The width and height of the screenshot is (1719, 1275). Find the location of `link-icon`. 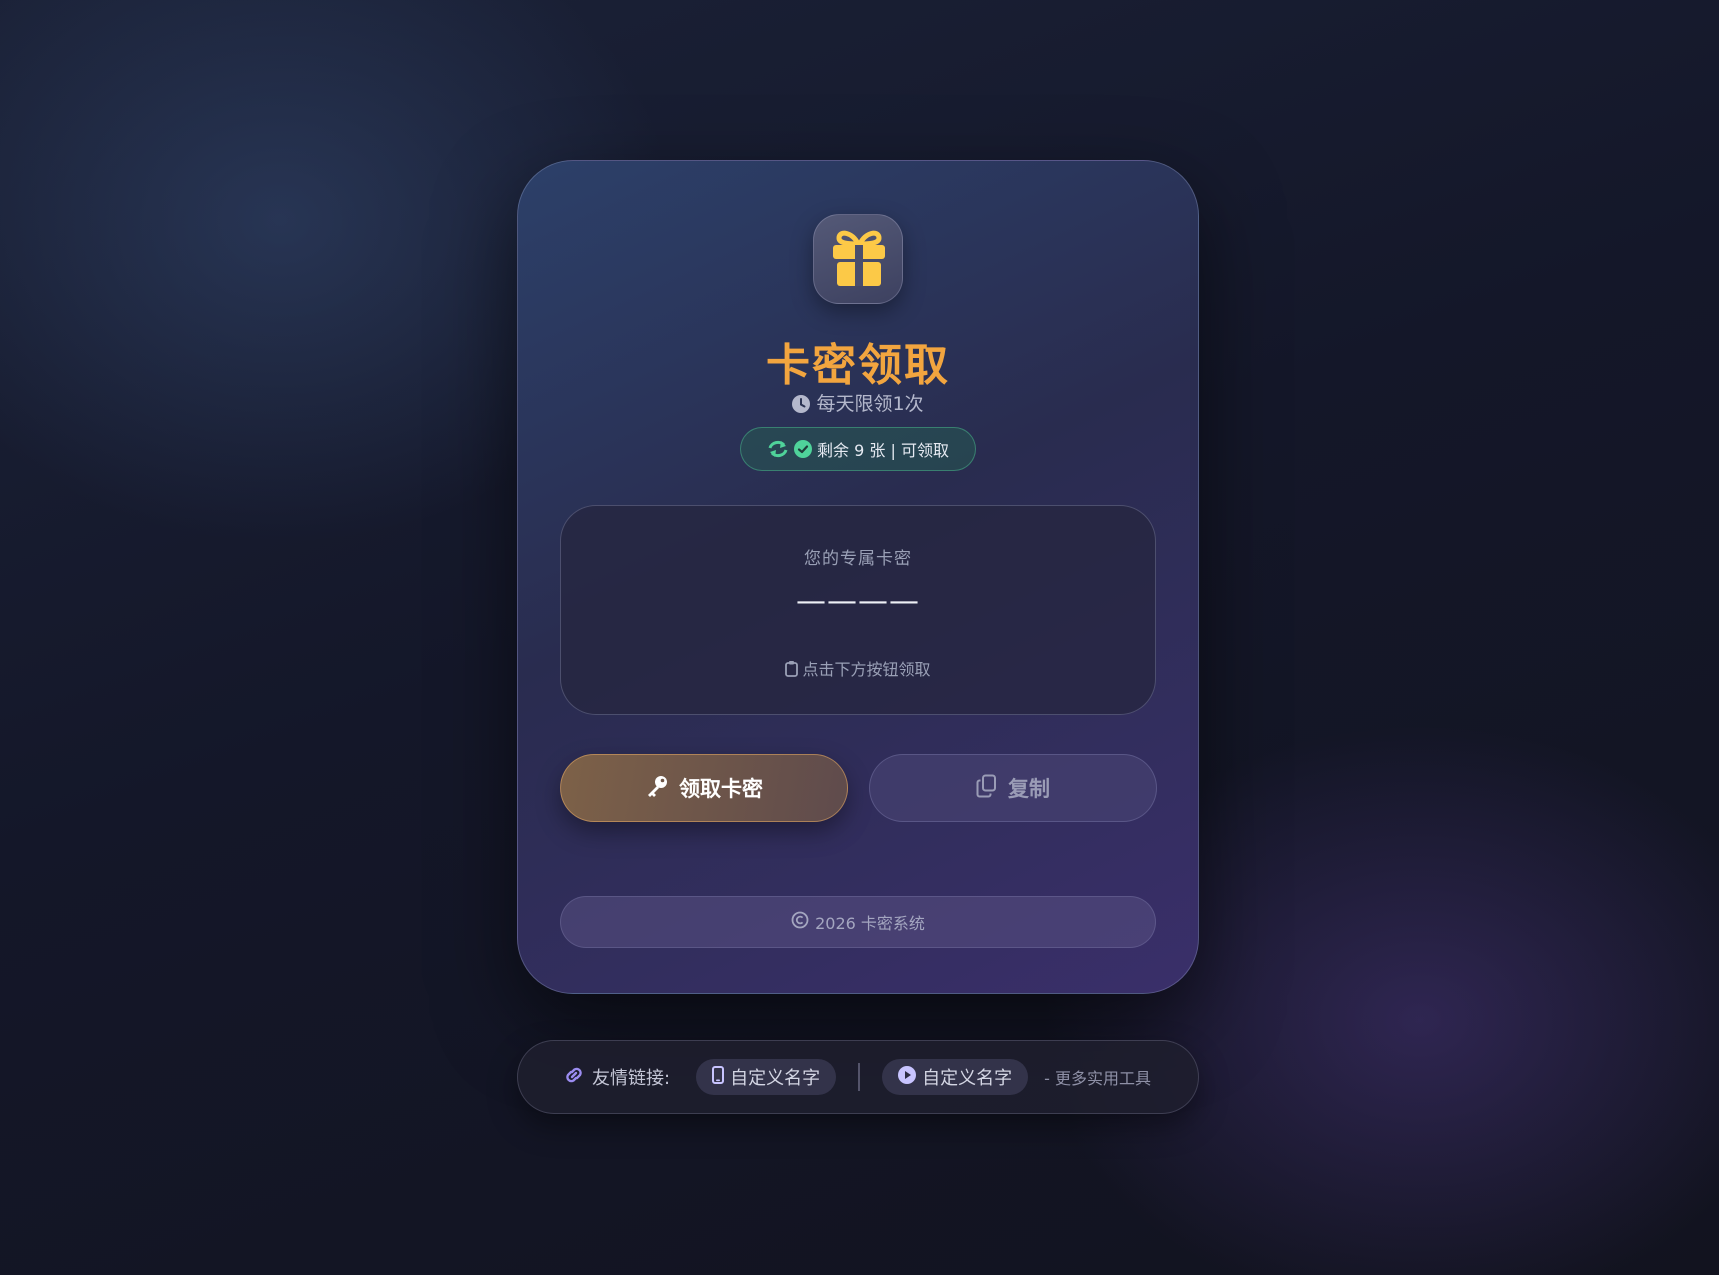

link-icon is located at coordinates (574, 1077).